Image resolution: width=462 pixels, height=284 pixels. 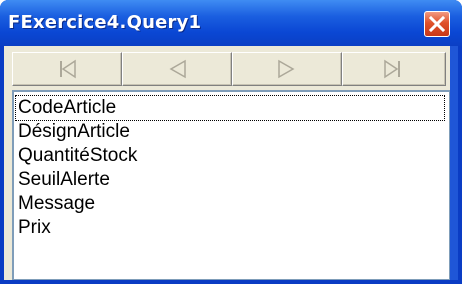 I want to click on prior-record-button, so click(x=177, y=69).